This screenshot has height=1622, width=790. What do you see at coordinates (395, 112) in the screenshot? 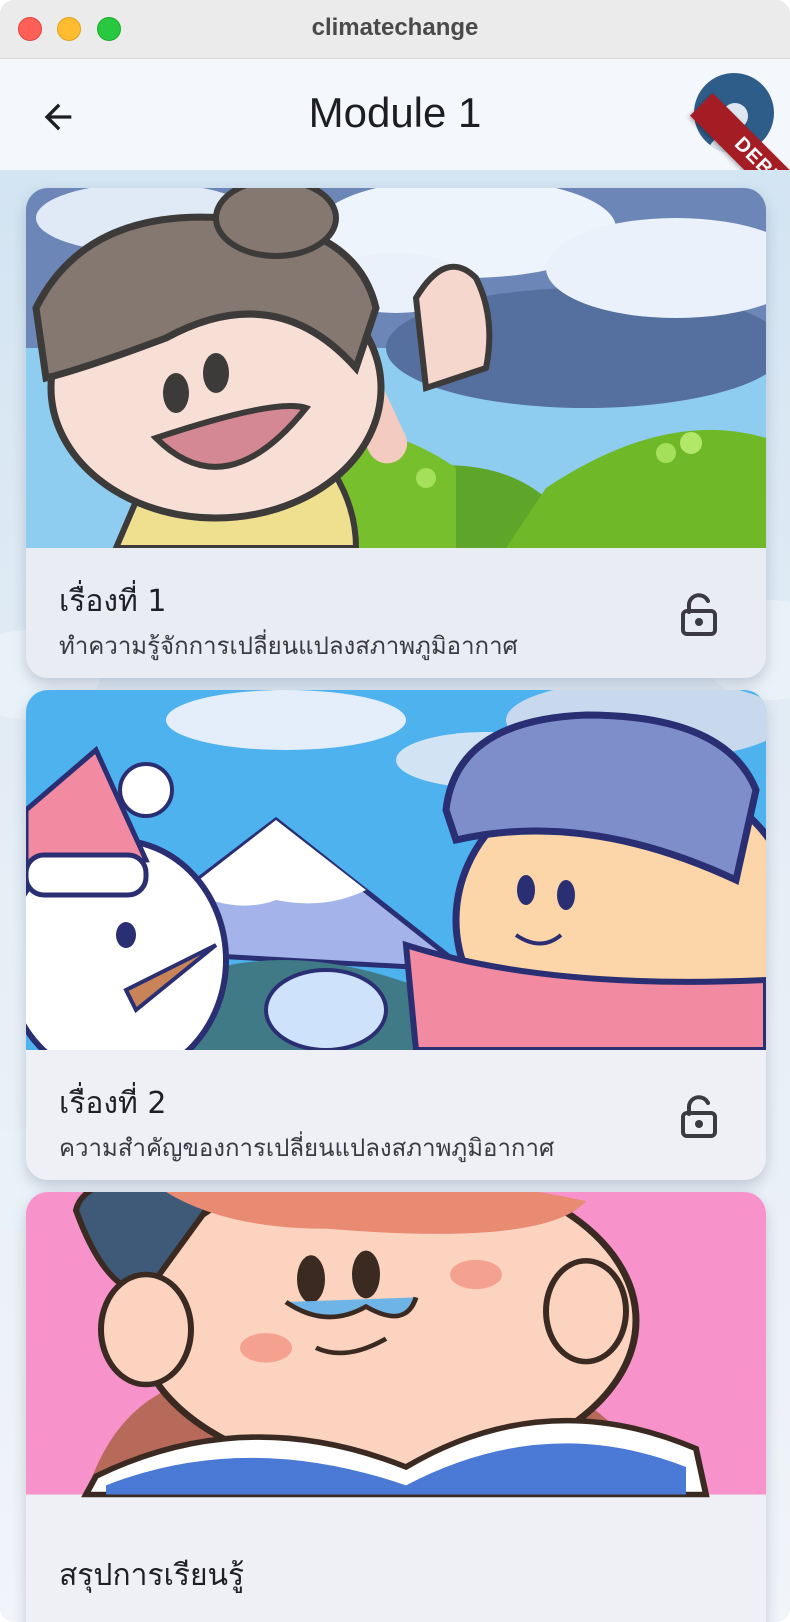
I see `page-title: Module 1` at bounding box center [395, 112].